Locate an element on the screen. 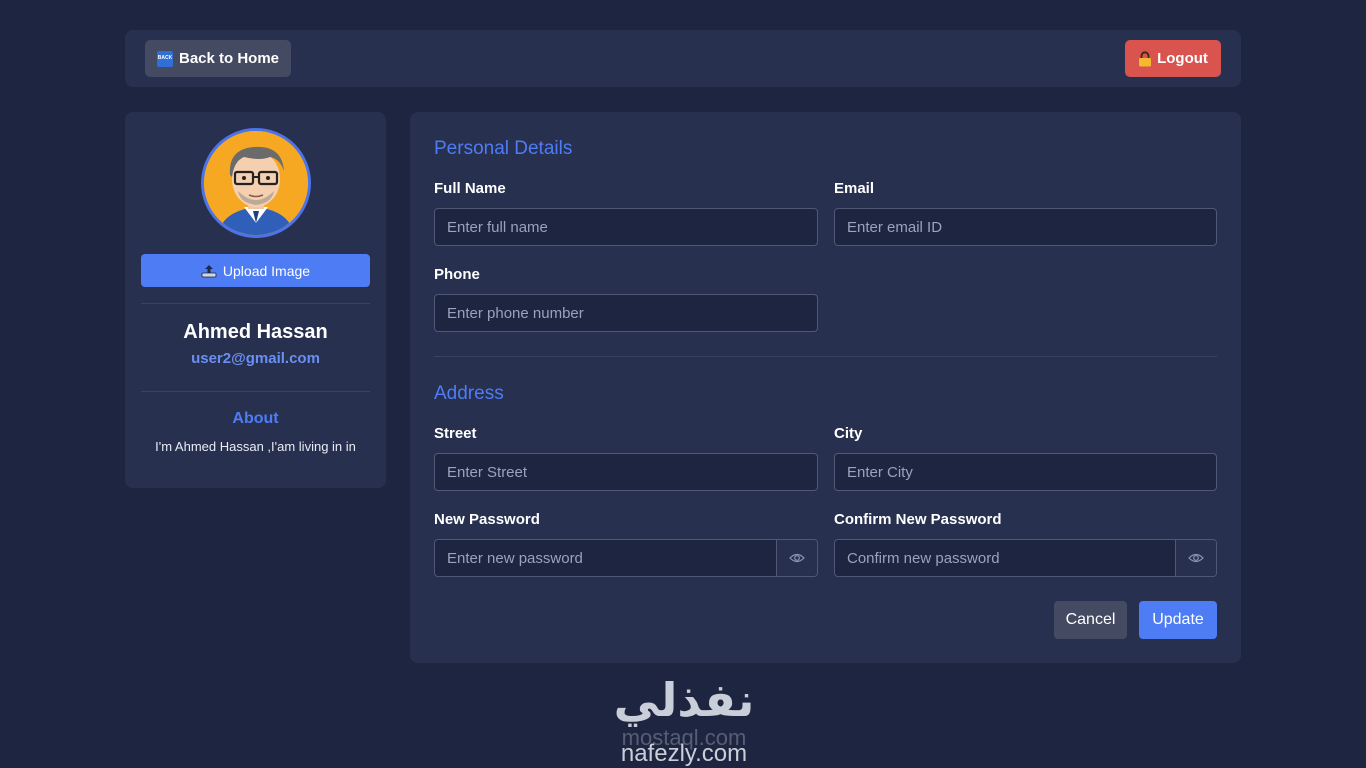  address-title: Address is located at coordinates (469, 393).